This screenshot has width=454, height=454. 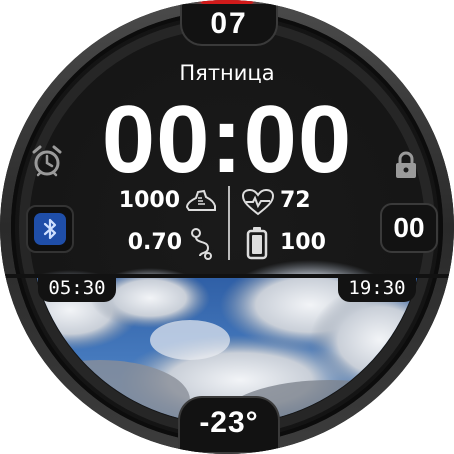 I want to click on heart-pulse-icon, so click(x=258, y=202).